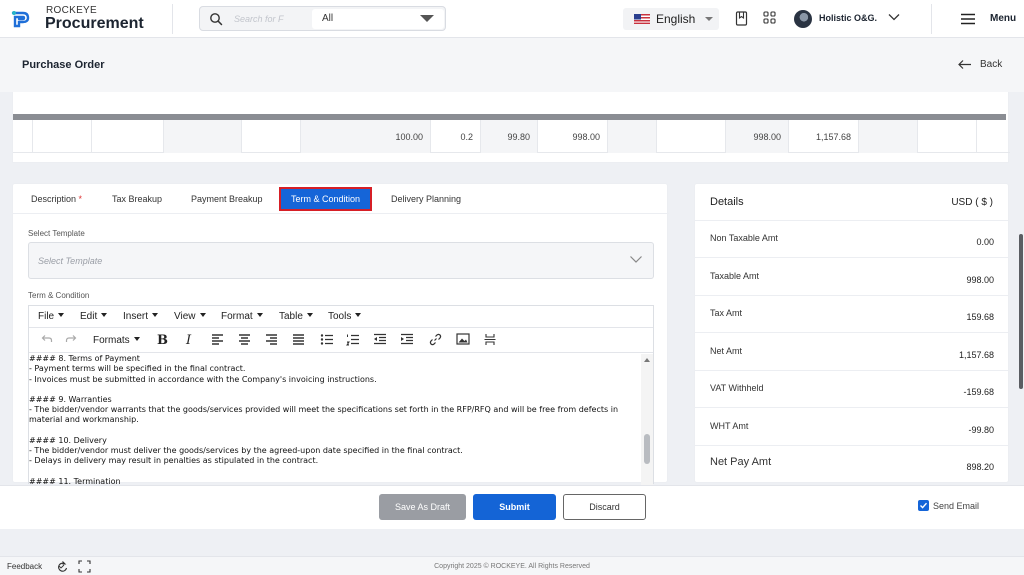 This screenshot has width=1024, height=575. What do you see at coordinates (851, 389) in the screenshot?
I see `detail-row-vat-withheld: VAT Withheld -159.68` at bounding box center [851, 389].